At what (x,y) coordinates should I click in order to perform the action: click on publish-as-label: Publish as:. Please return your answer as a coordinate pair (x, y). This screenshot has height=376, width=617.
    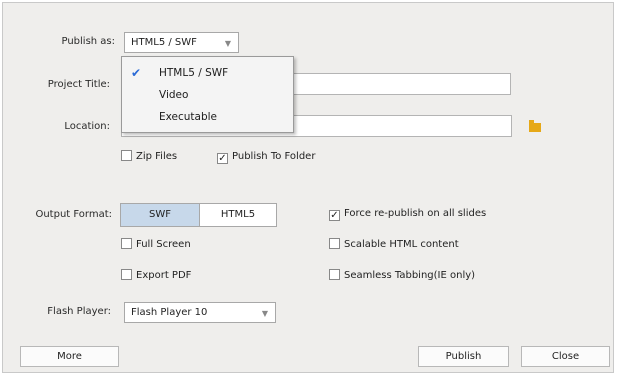
    Looking at the image, I should click on (88, 41).